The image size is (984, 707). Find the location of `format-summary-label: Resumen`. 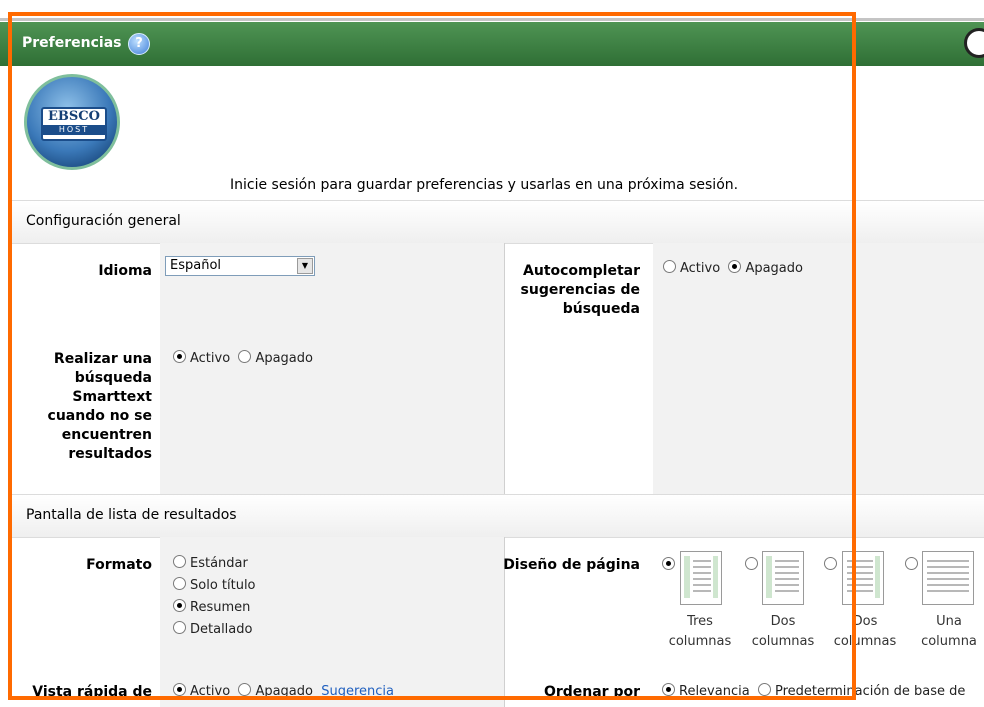

format-summary-label: Resumen is located at coordinates (220, 607).